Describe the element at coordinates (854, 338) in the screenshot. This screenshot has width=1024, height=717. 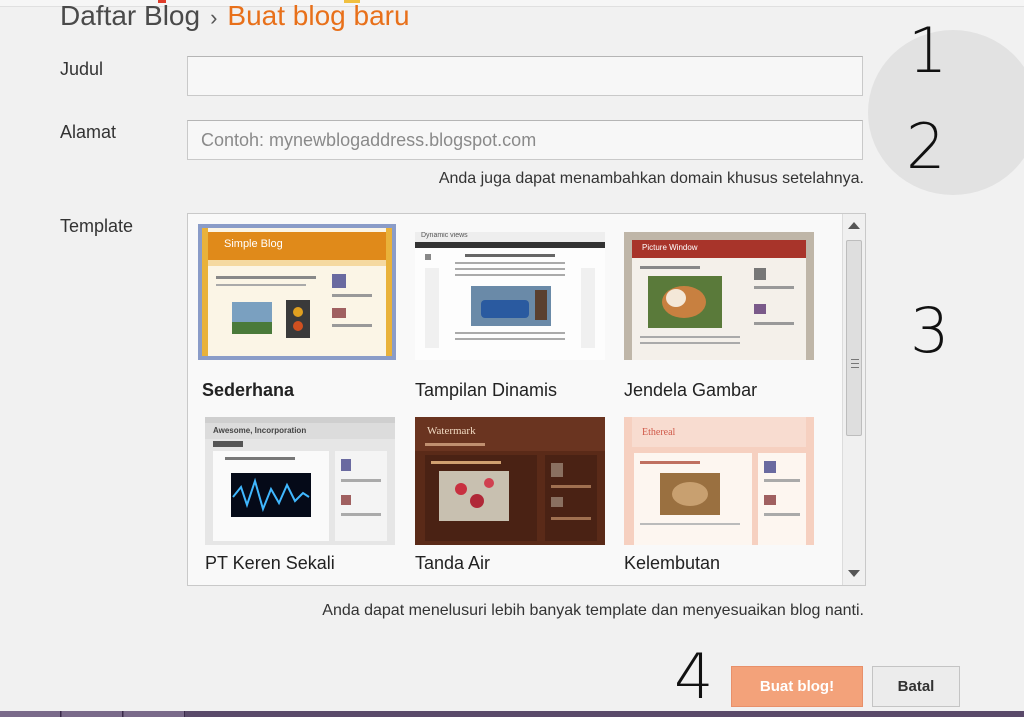
I see `scrollbar-thumb` at that location.